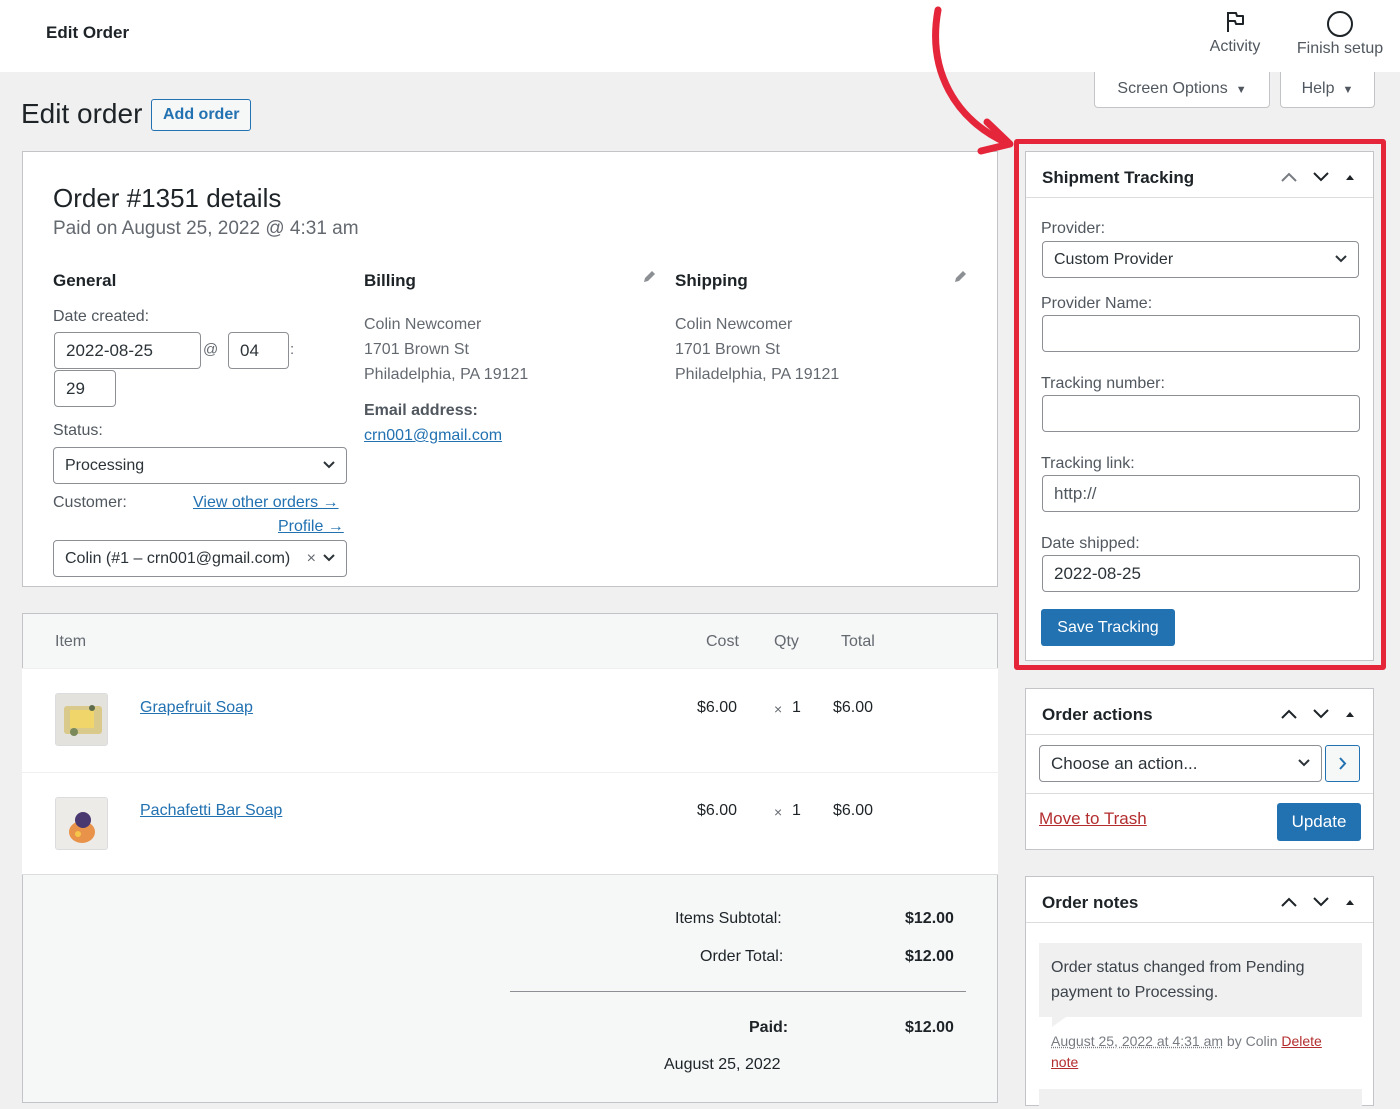  Describe the element at coordinates (738, 991) in the screenshot. I see `totals-divider` at that location.